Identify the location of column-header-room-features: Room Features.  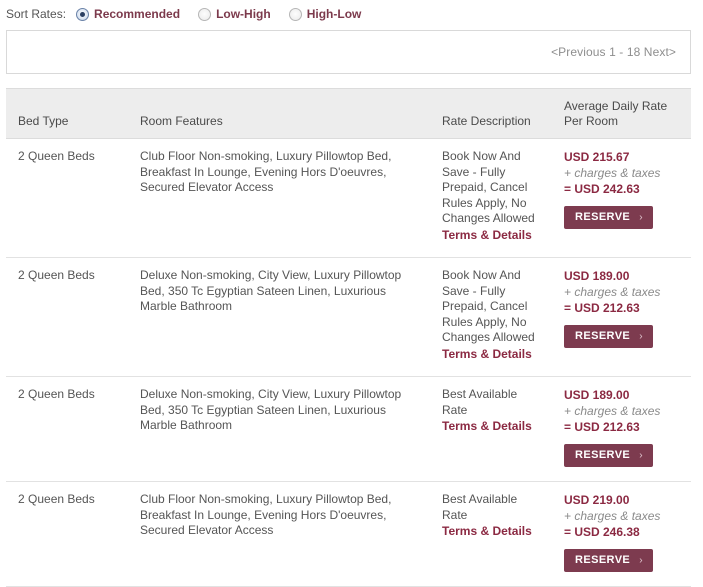
(279, 113).